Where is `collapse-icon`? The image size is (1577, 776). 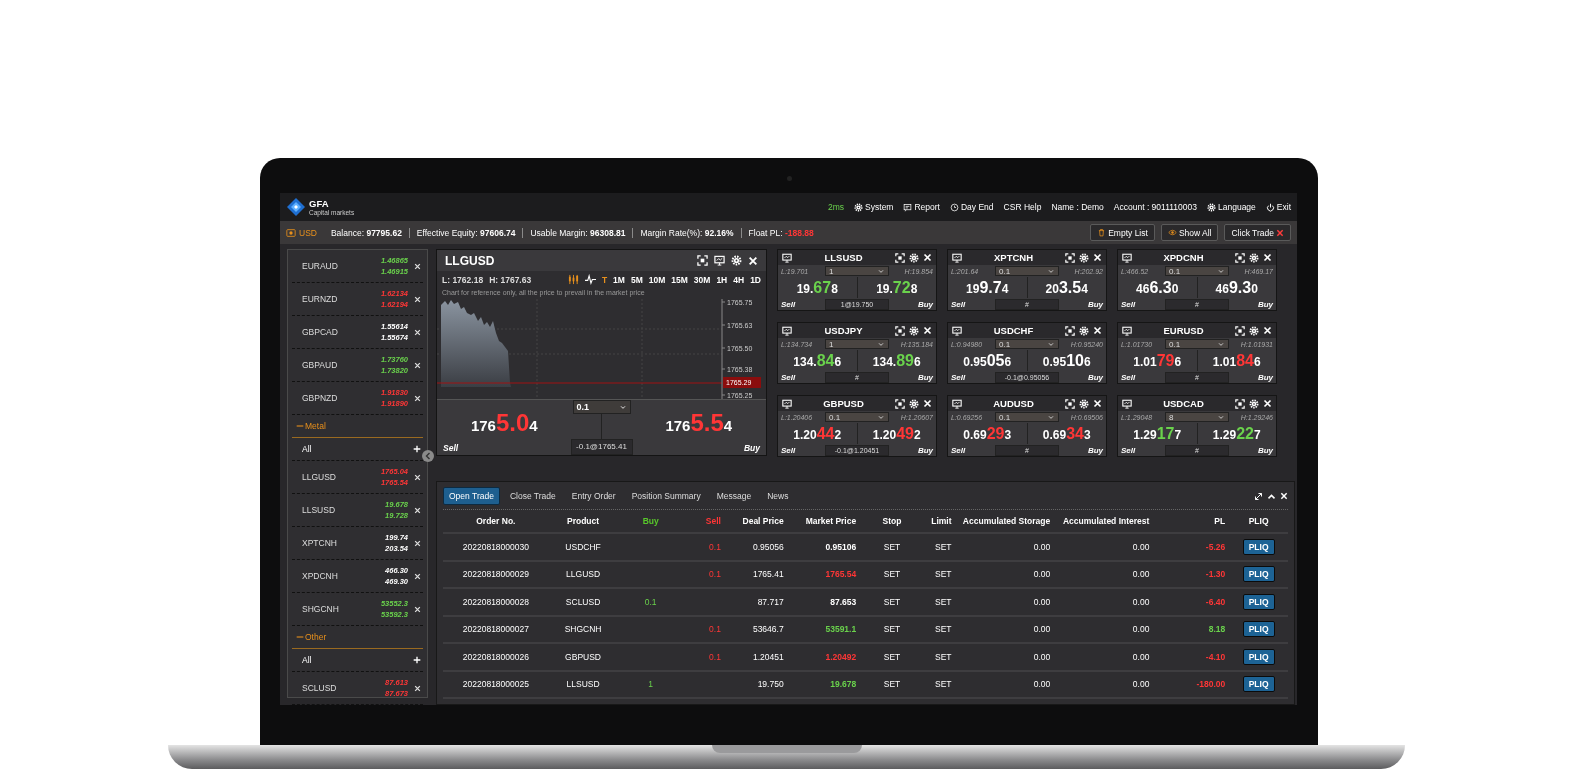
collapse-icon is located at coordinates (1271, 496).